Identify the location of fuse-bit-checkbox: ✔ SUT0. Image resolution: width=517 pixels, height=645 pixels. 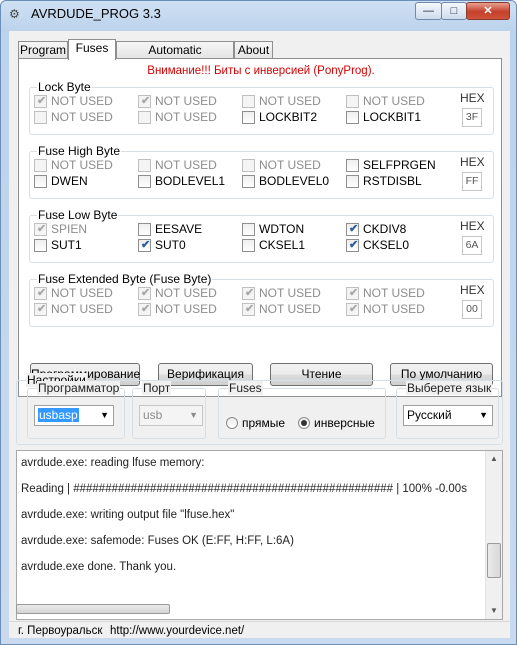
(162, 245).